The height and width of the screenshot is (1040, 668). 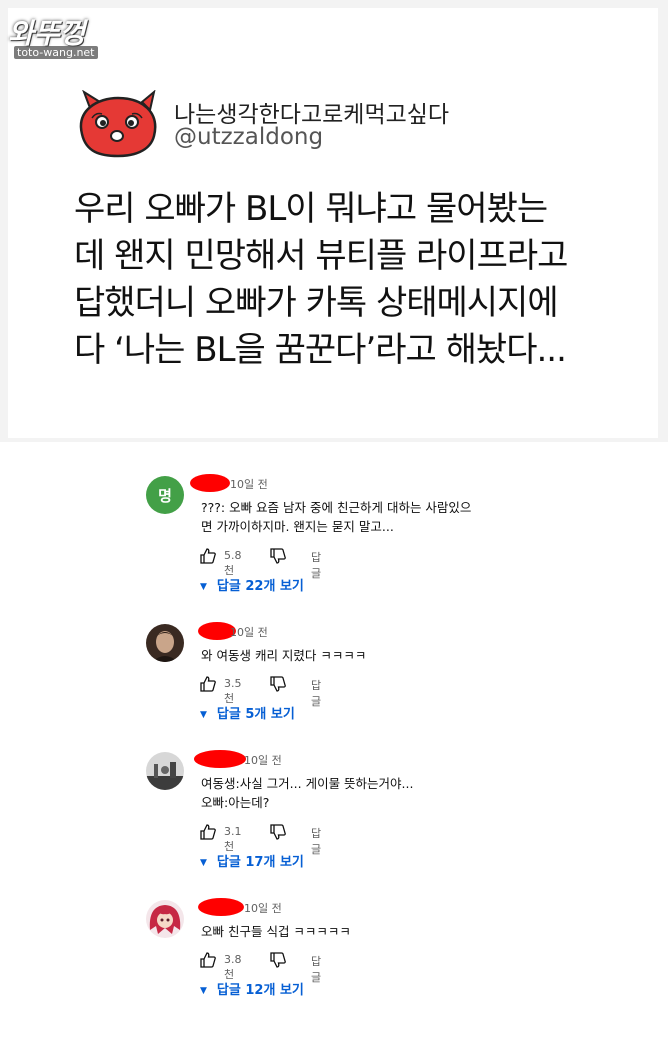 What do you see at coordinates (284, 655) in the screenshot?
I see `comment-text-line: 와 여동생 캐리 지렸다 ㅋㅋㅋㅋ` at bounding box center [284, 655].